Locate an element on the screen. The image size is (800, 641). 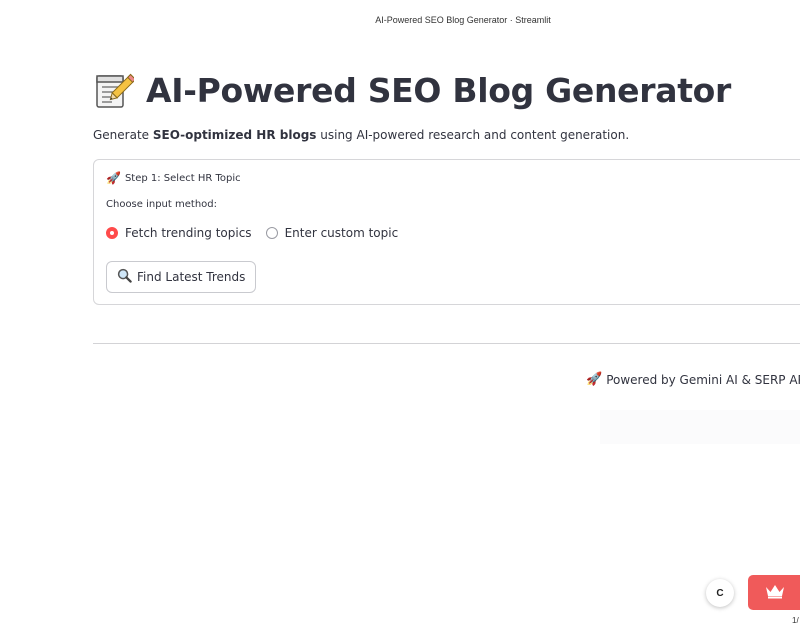
radio-fetch-trending: Fetch trending topics is located at coordinates (179, 233).